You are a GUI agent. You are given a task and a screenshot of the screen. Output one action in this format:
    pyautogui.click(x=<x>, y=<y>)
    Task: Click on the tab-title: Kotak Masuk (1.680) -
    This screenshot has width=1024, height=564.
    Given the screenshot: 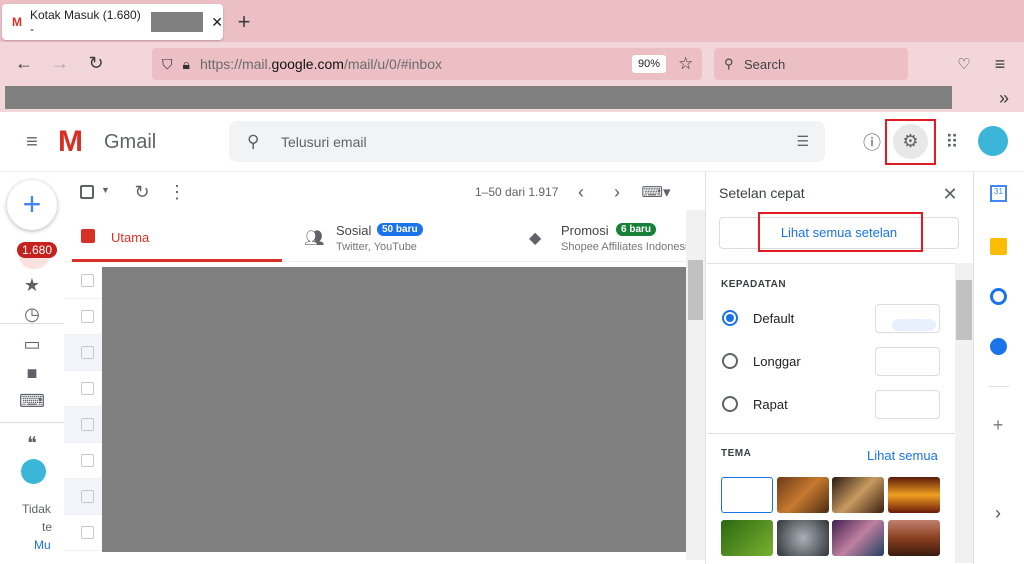 What is the action you would take?
    pyautogui.click(x=85, y=22)
    